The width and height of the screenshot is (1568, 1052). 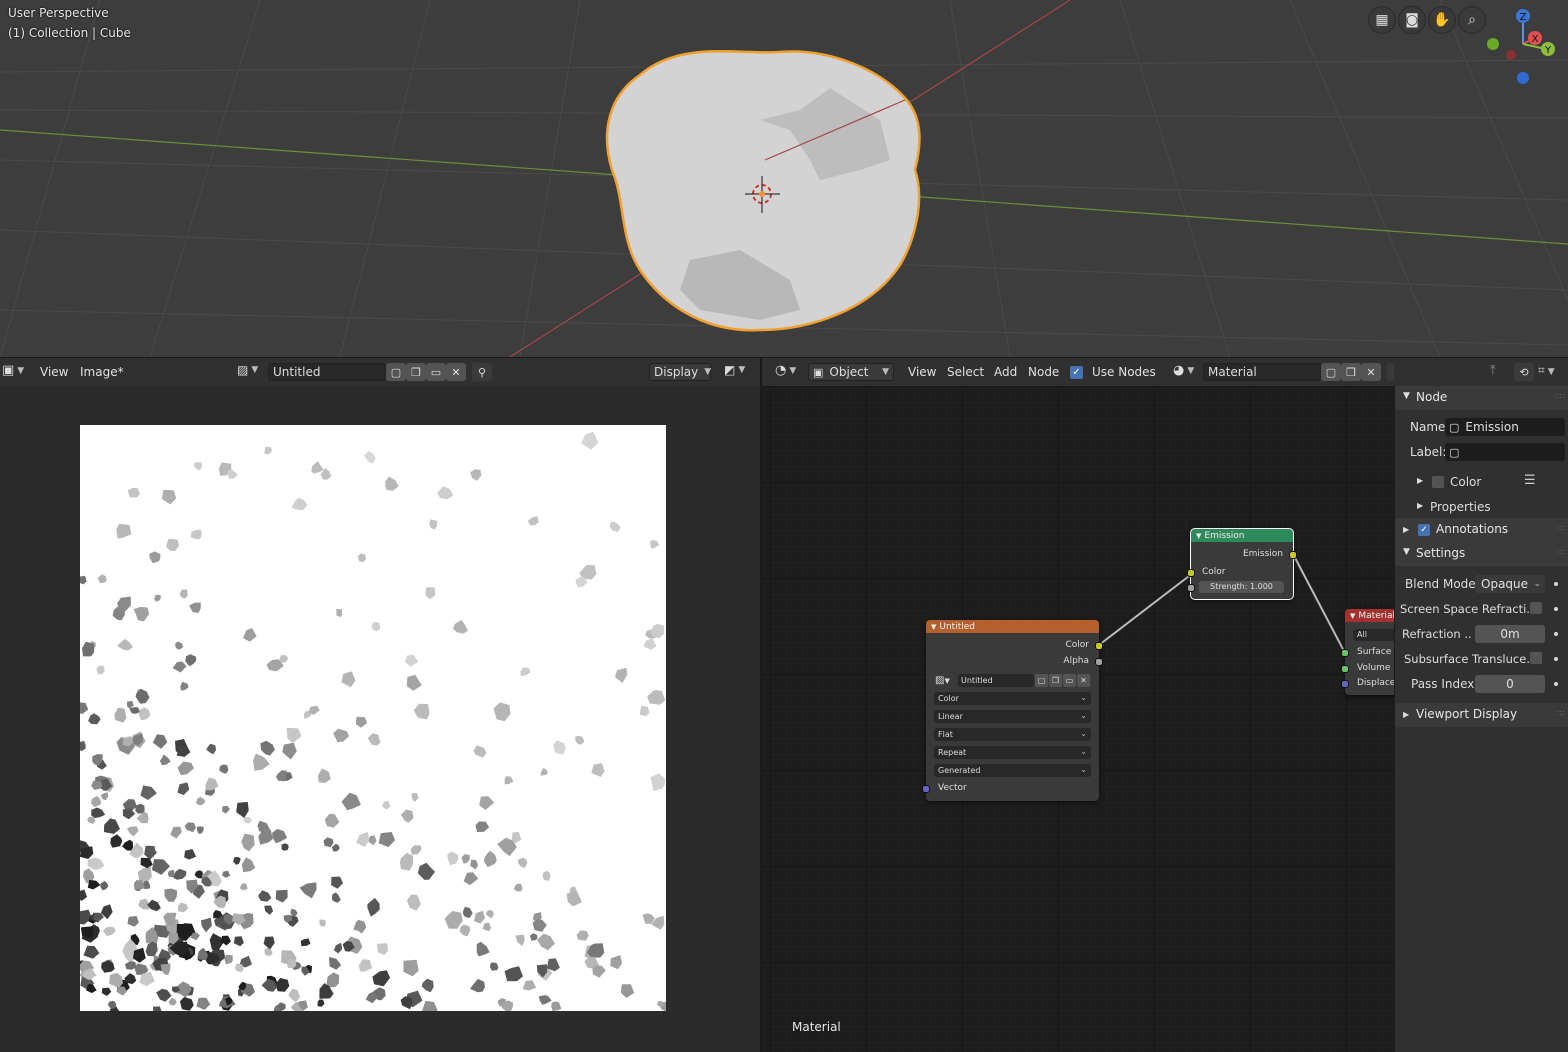 I want to click on snap-target-icon: ⌗ ▼, so click(x=1546, y=370).